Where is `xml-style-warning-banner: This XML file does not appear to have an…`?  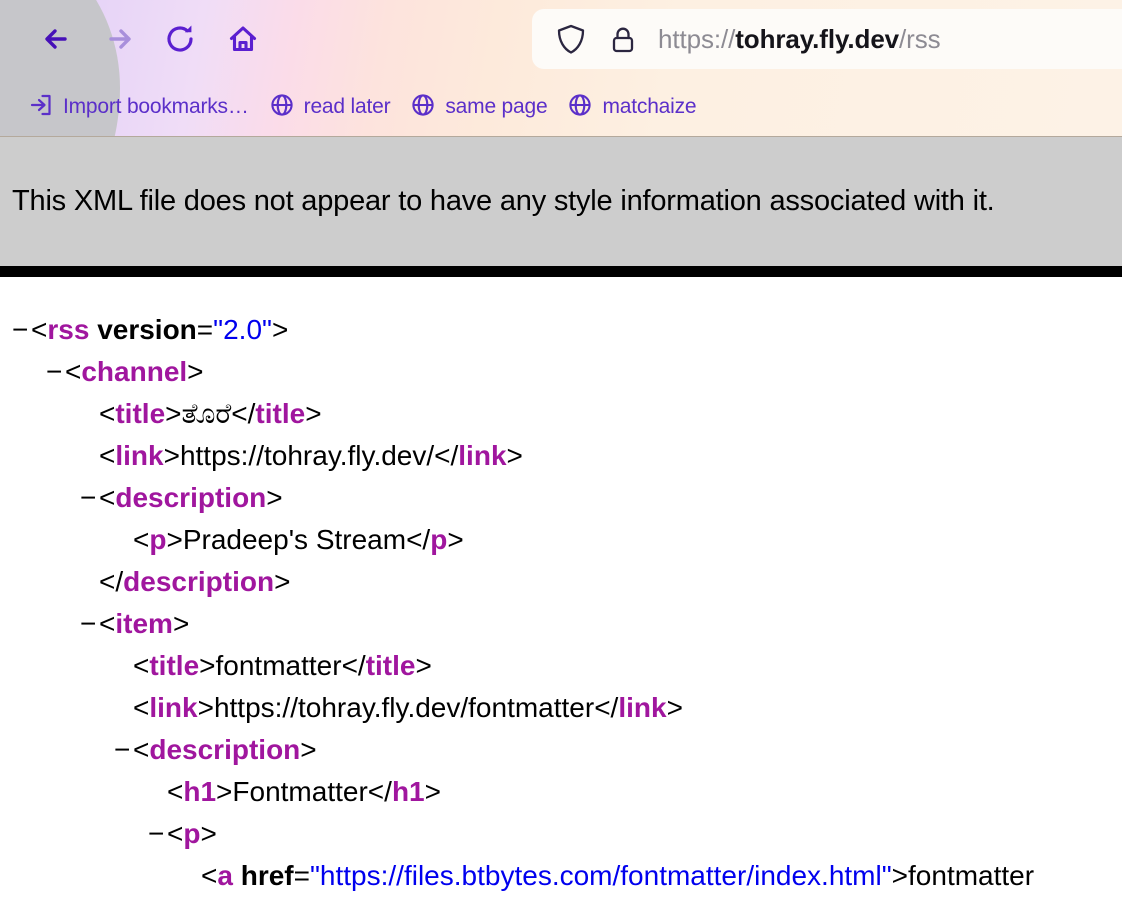
xml-style-warning-banner: This XML file does not appear to have an… is located at coordinates (561, 201).